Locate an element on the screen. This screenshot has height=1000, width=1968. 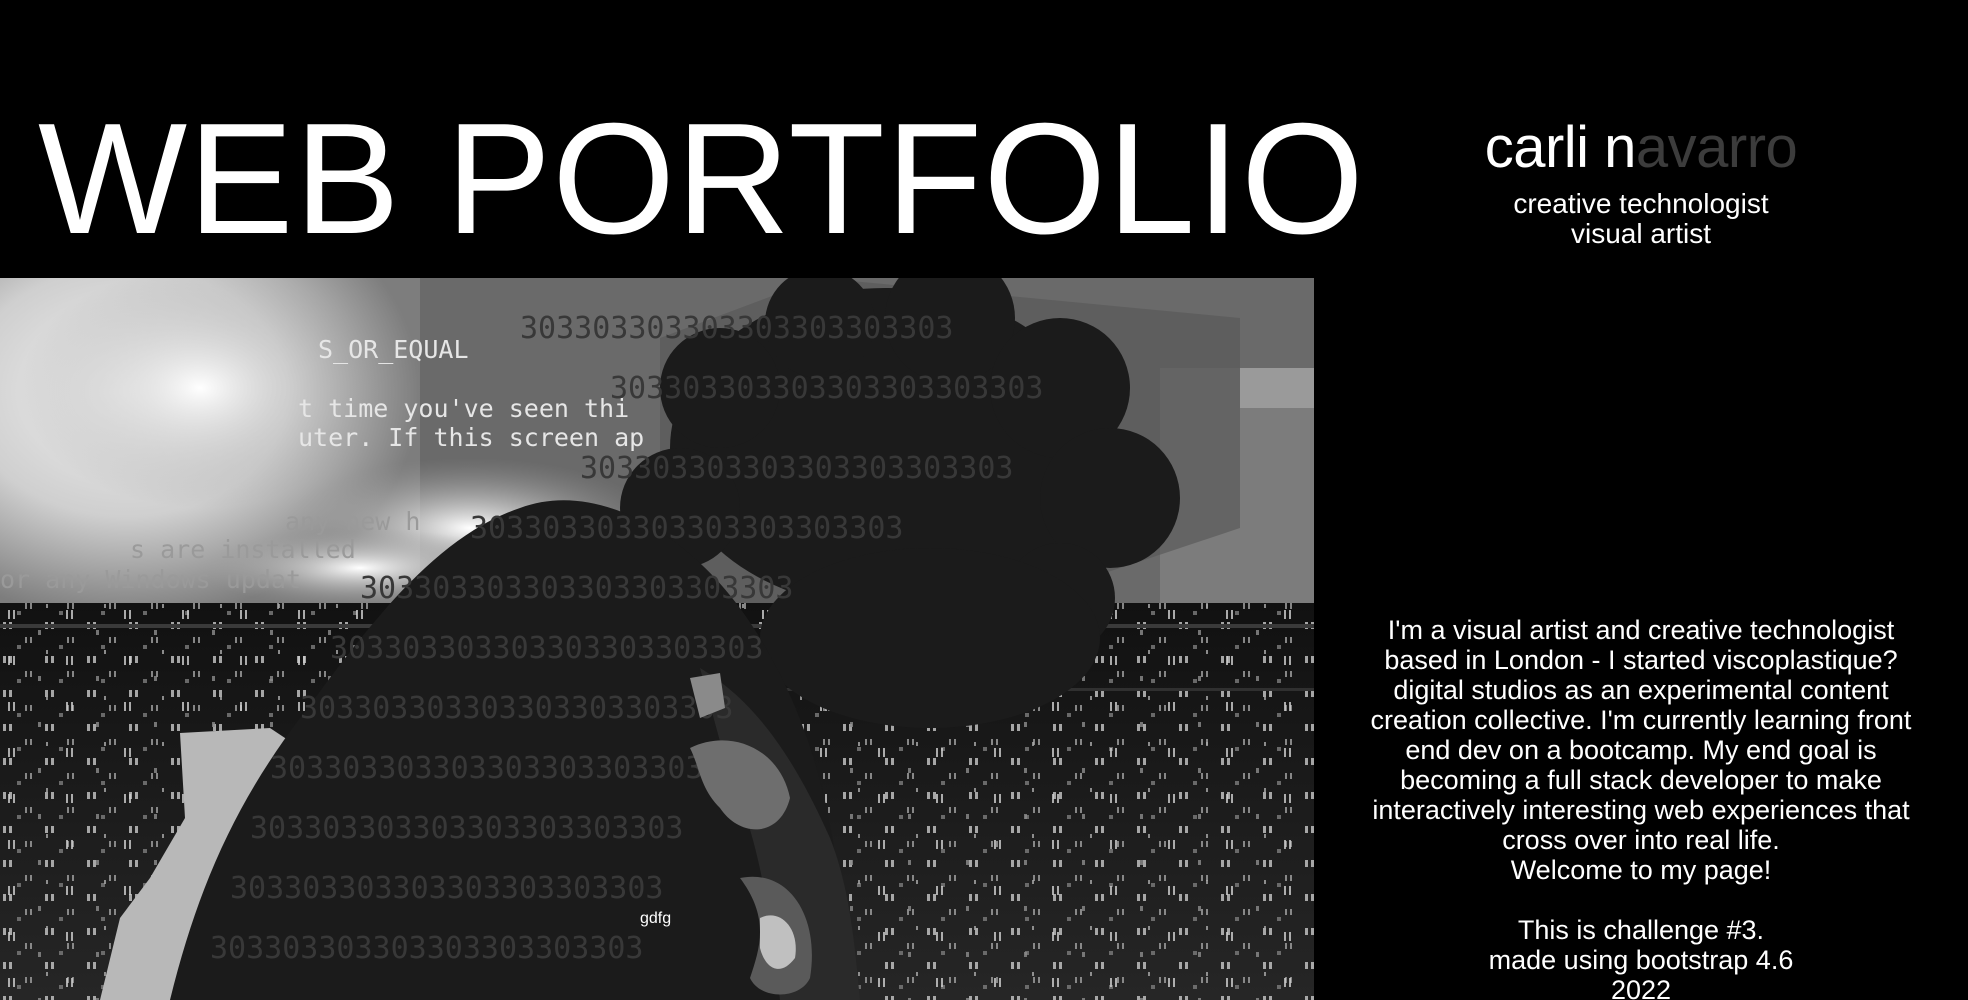
profile-name: carli navarro is located at coordinates (1641, 147).